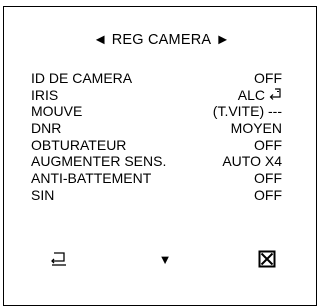 The height and width of the screenshot is (306, 323). Describe the element at coordinates (275, 94) in the screenshot. I see `enter-icon` at that location.